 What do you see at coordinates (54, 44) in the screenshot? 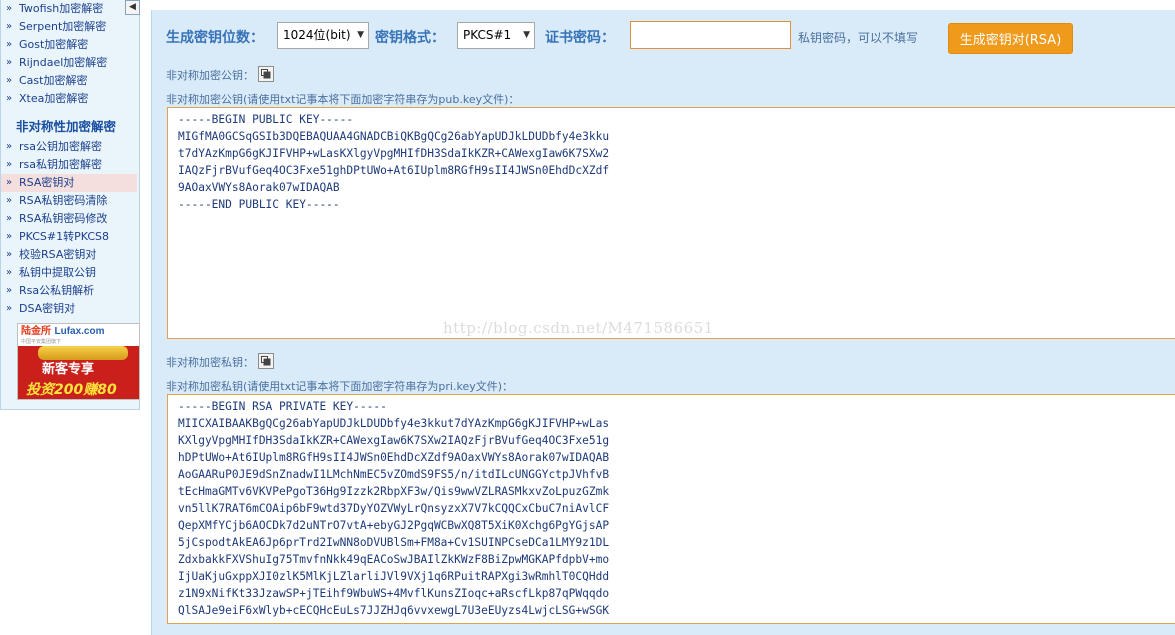
I see `sidebar-item-label: Gost加密解密` at bounding box center [54, 44].